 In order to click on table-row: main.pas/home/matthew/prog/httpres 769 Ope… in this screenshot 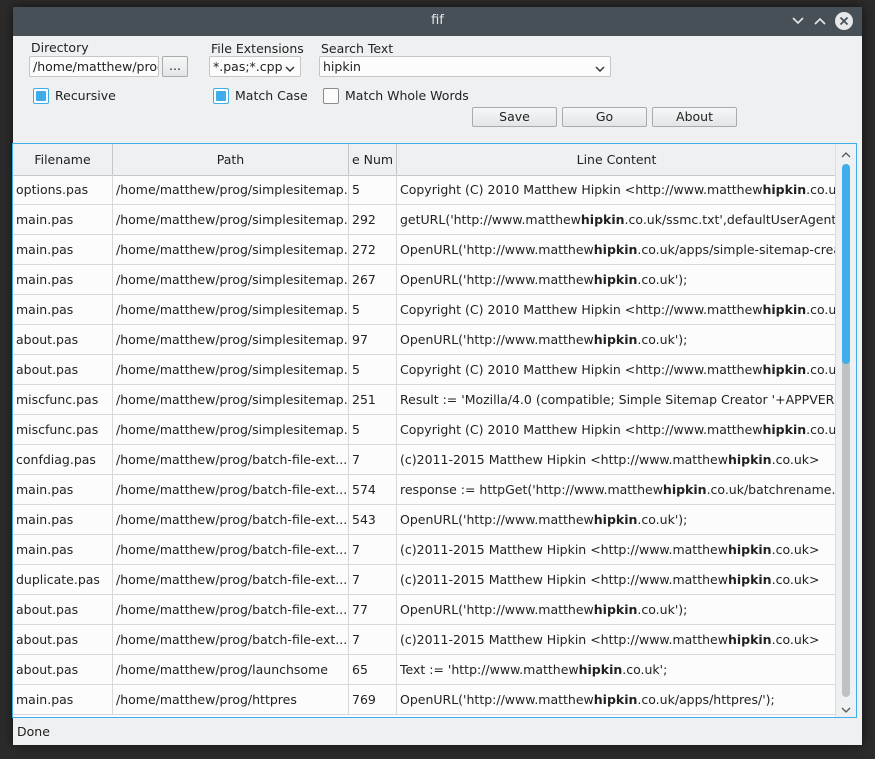, I will do `click(424, 700)`.